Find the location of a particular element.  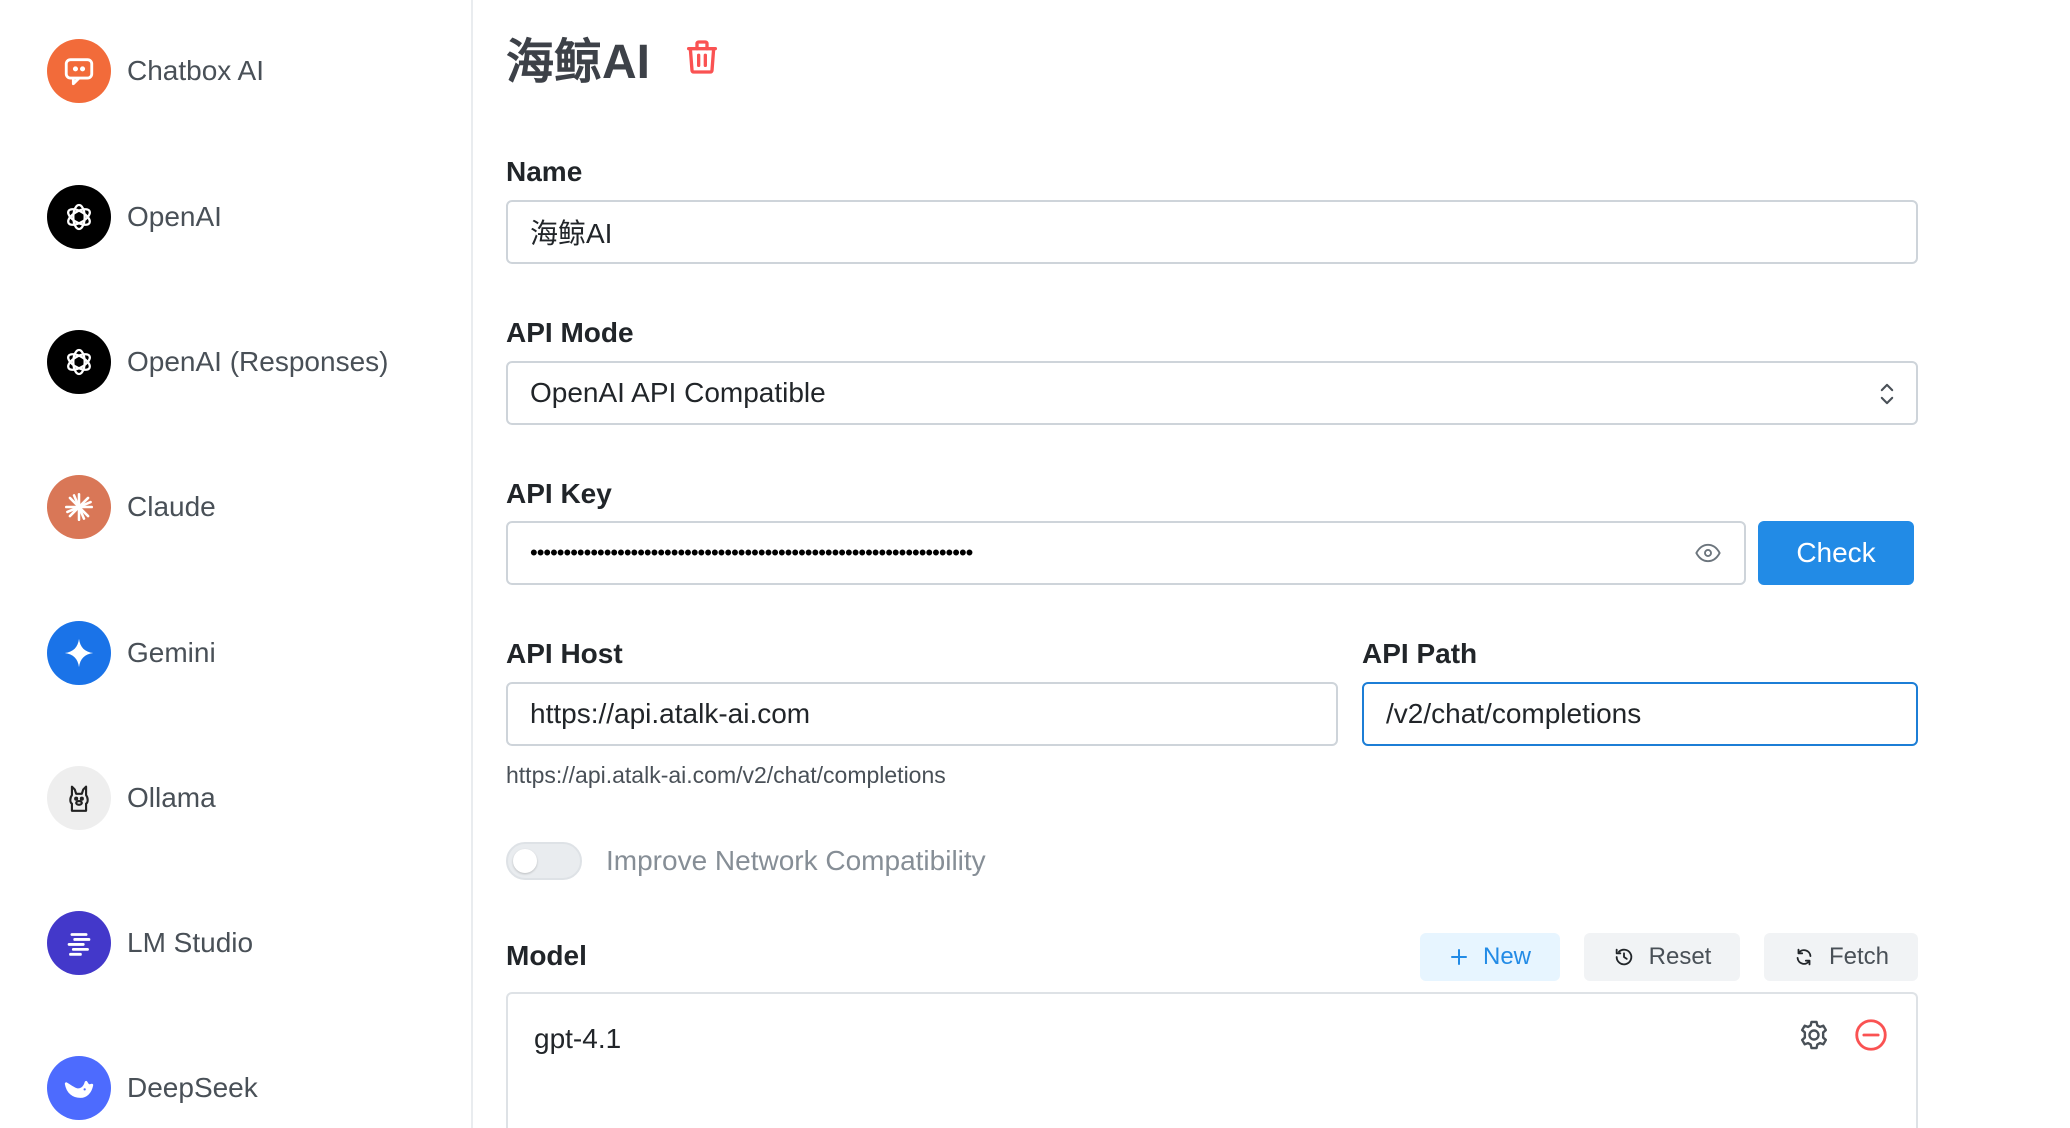

new-model-button: New is located at coordinates (1490, 957).